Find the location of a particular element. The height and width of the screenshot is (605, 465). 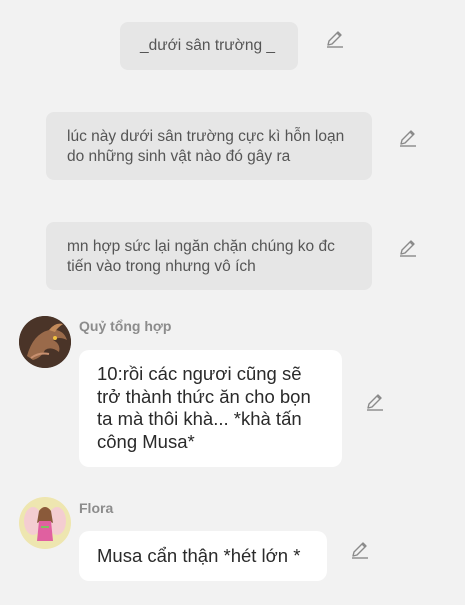

character-name: Flora is located at coordinates (96, 508).